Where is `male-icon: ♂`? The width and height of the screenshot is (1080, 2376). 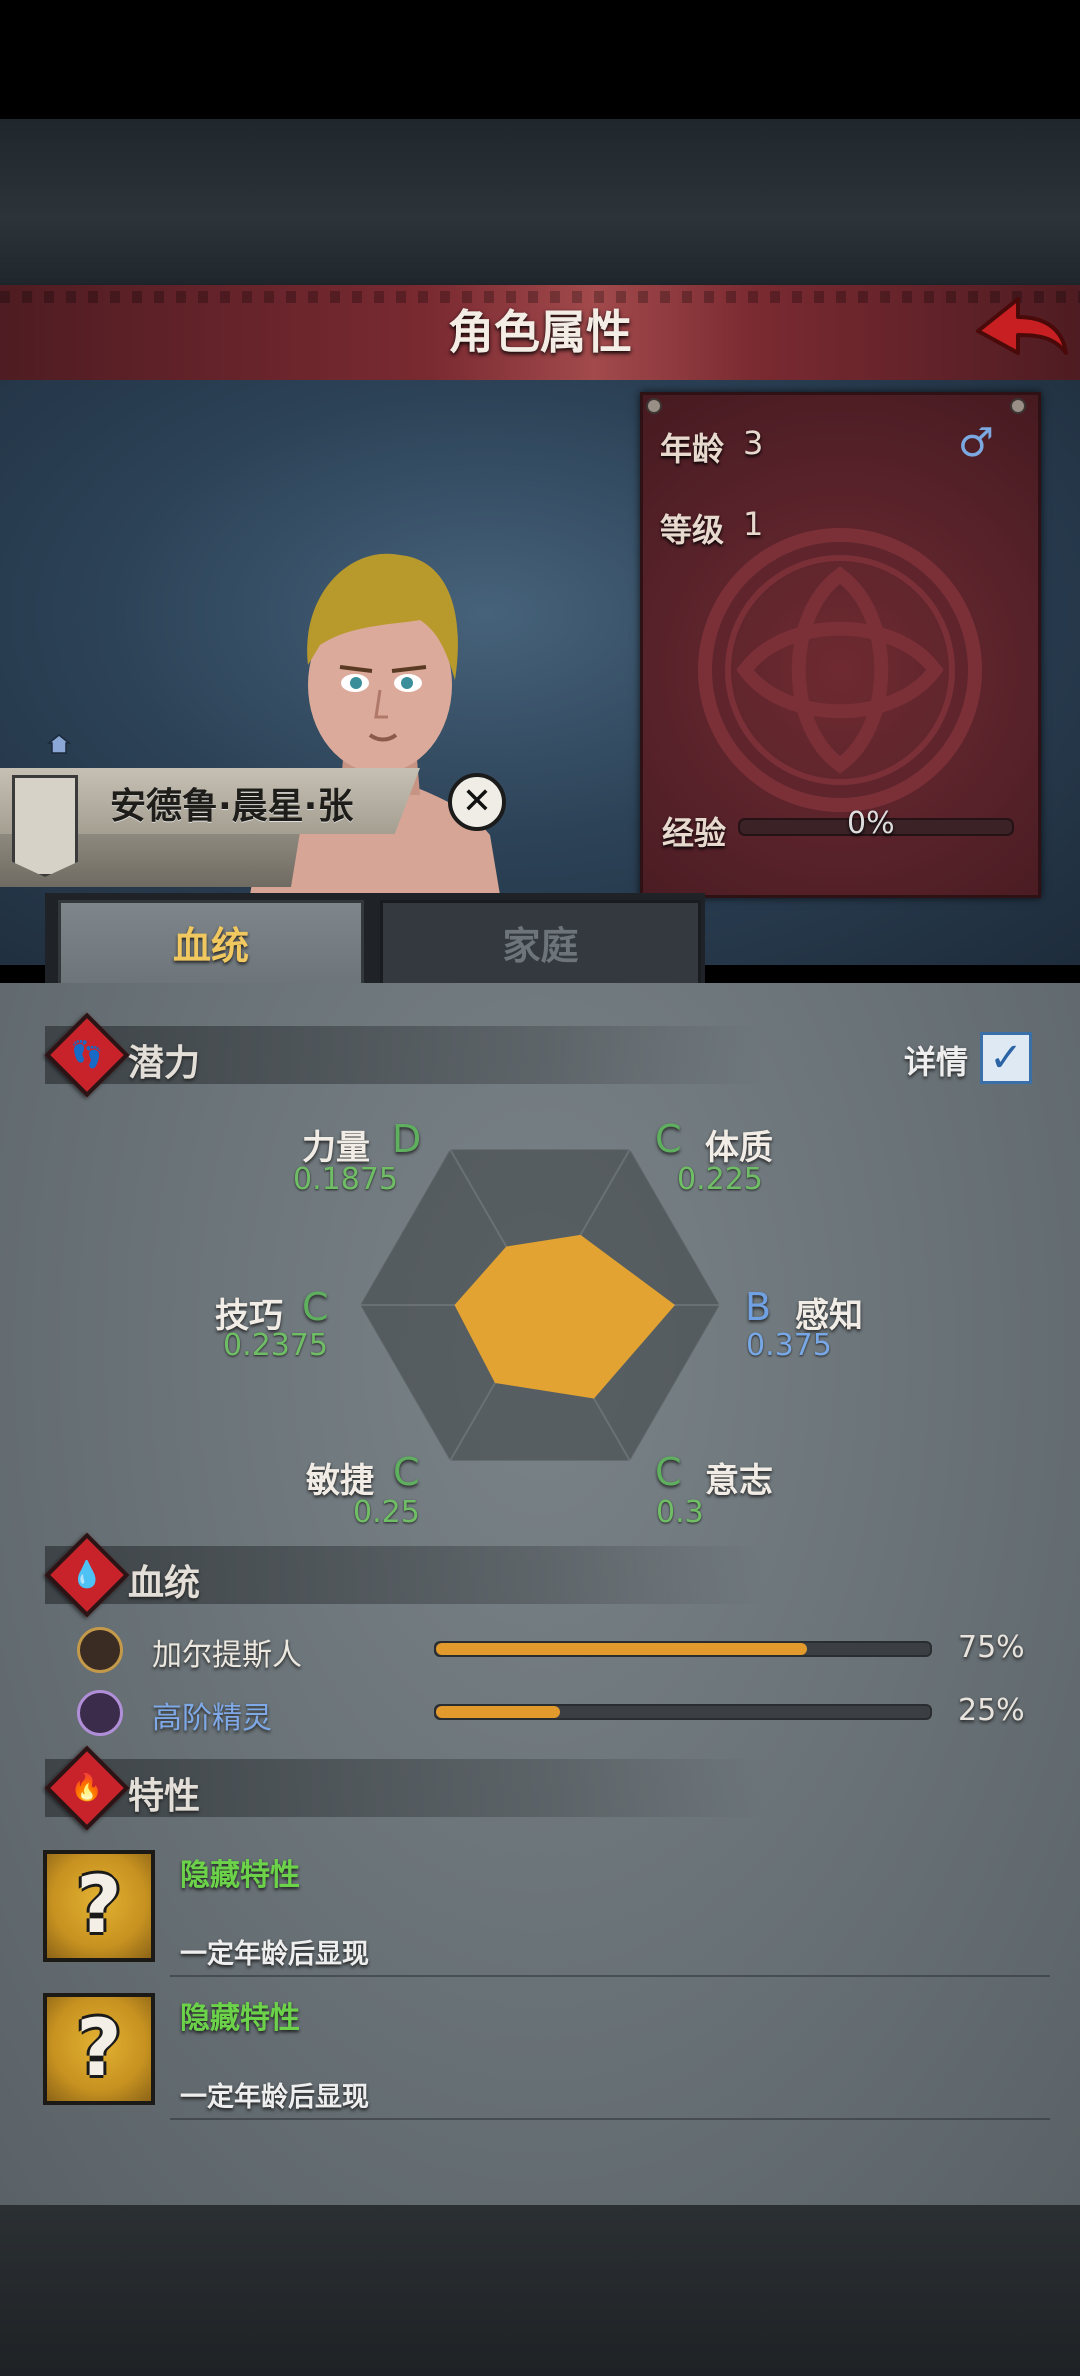 male-icon: ♂ is located at coordinates (976, 443).